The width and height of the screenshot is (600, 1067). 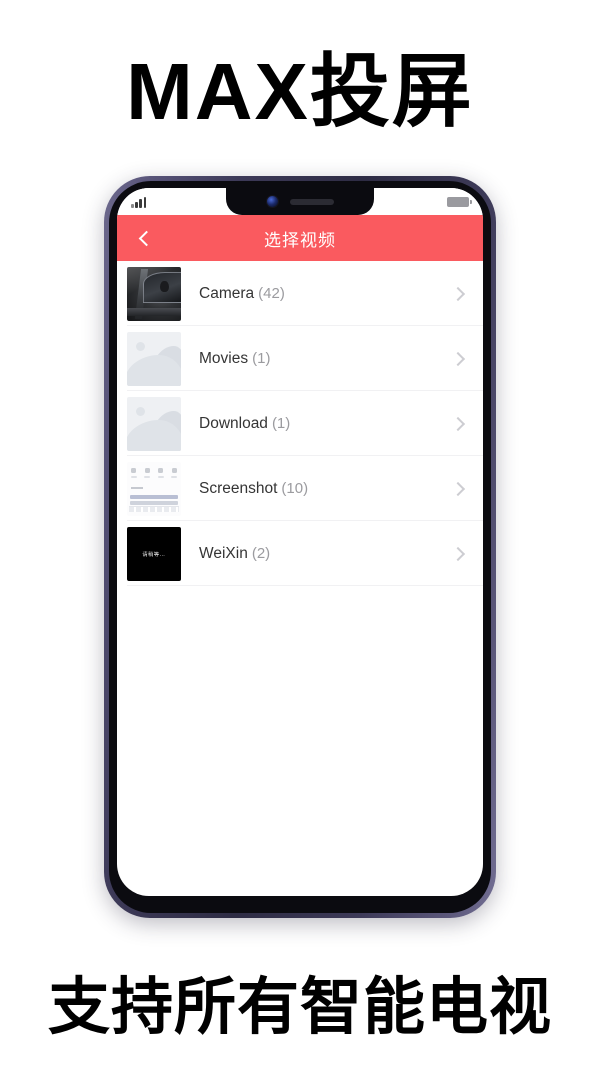 I want to click on signal-bars-icon, so click(x=139, y=202).